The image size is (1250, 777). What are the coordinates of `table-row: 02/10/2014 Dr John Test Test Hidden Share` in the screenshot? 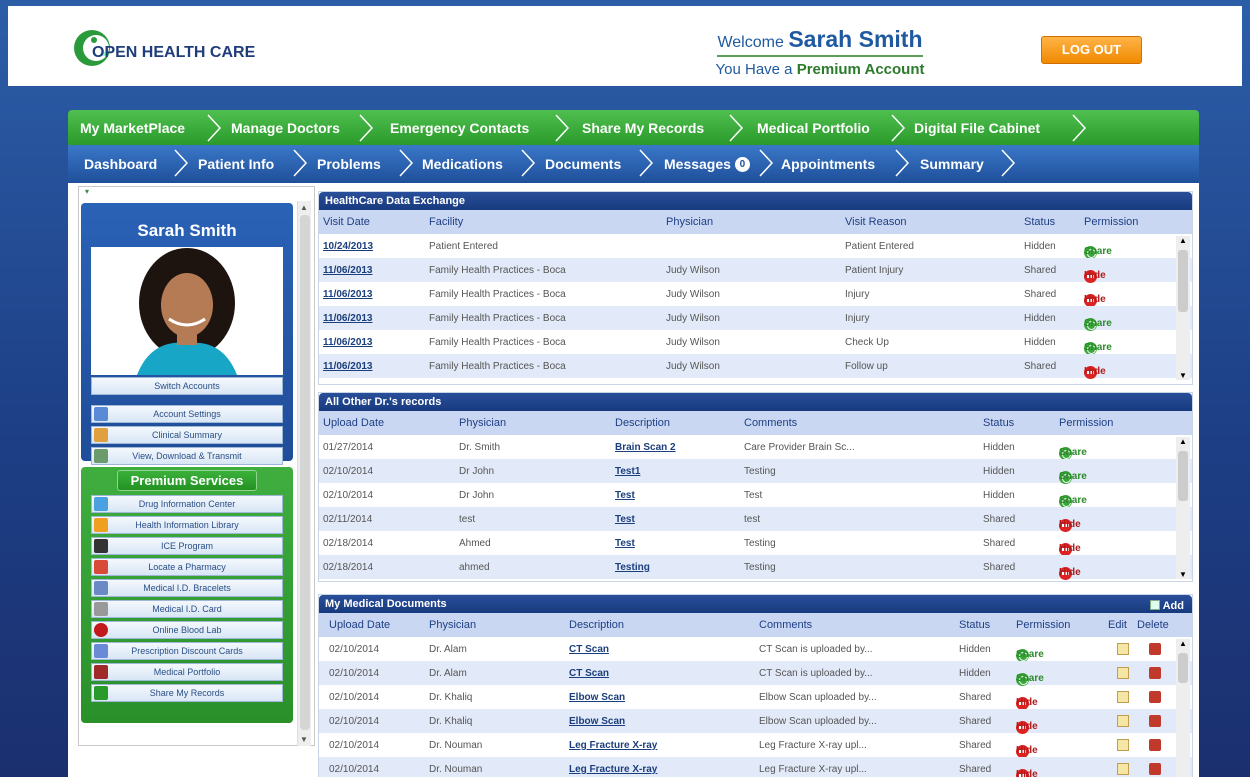 It's located at (755, 495).